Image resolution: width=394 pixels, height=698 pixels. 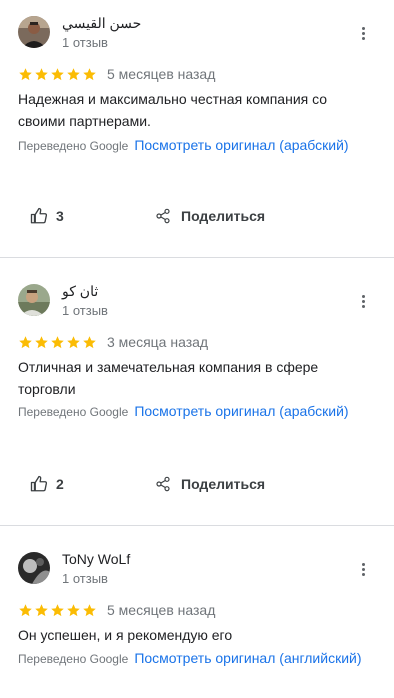 I want to click on like-button: 3, so click(x=47, y=216).